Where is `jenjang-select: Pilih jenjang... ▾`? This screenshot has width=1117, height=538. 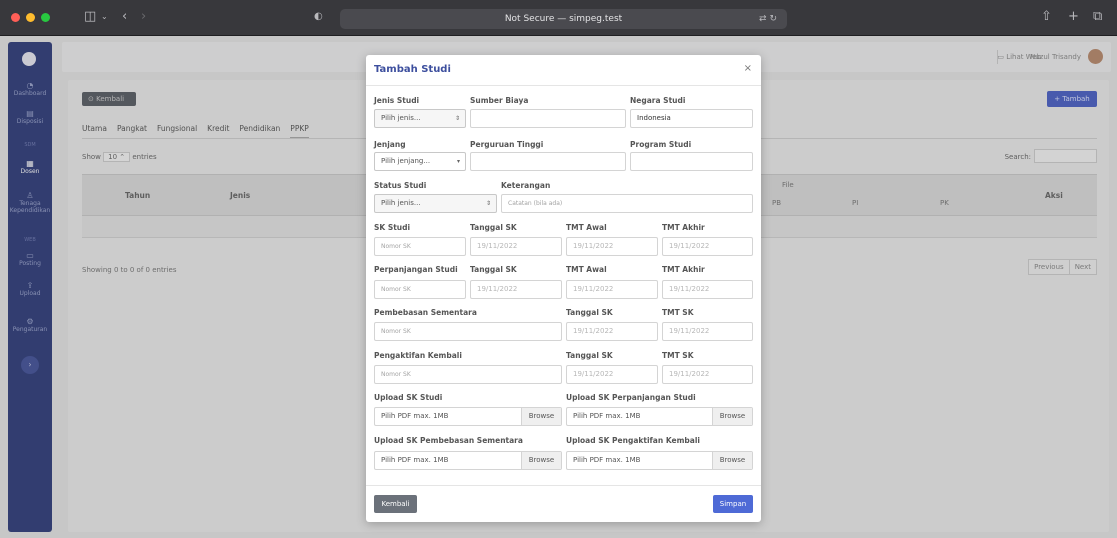
jenjang-select: Pilih jenjang... ▾ is located at coordinates (420, 161).